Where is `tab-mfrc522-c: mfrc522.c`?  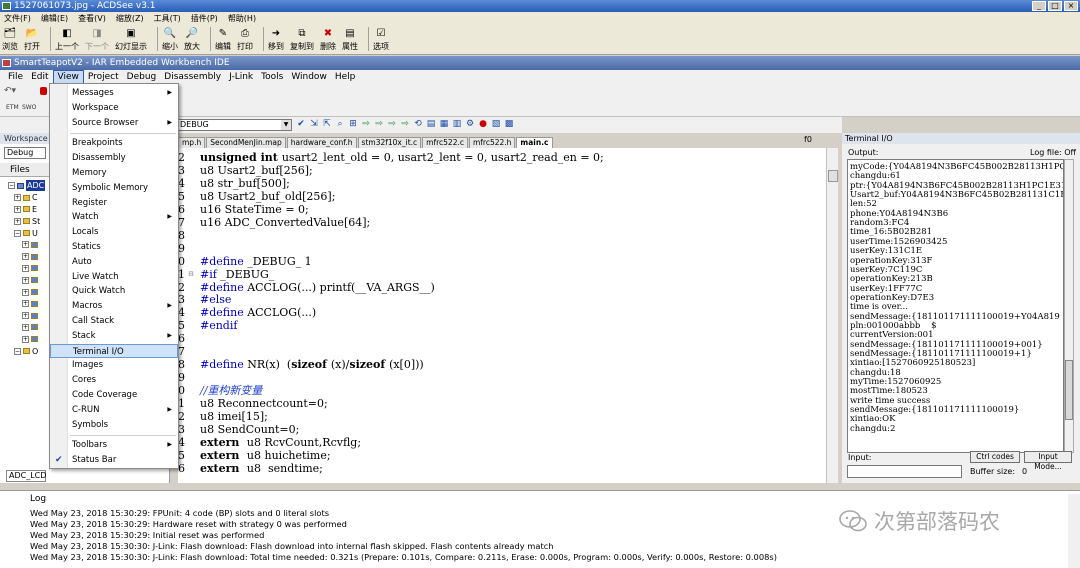 tab-mfrc522-c: mfrc522.c is located at coordinates (445, 142).